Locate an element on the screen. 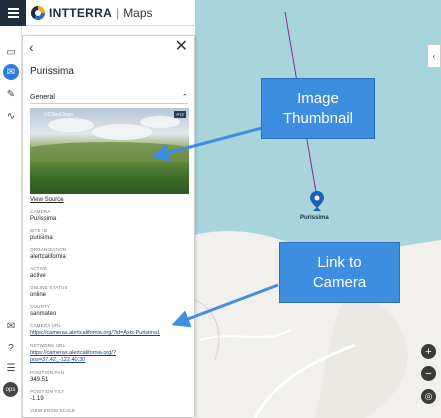 This screenshot has height=418, width=441. chevron-up-icon: ⌃ is located at coordinates (185, 97).